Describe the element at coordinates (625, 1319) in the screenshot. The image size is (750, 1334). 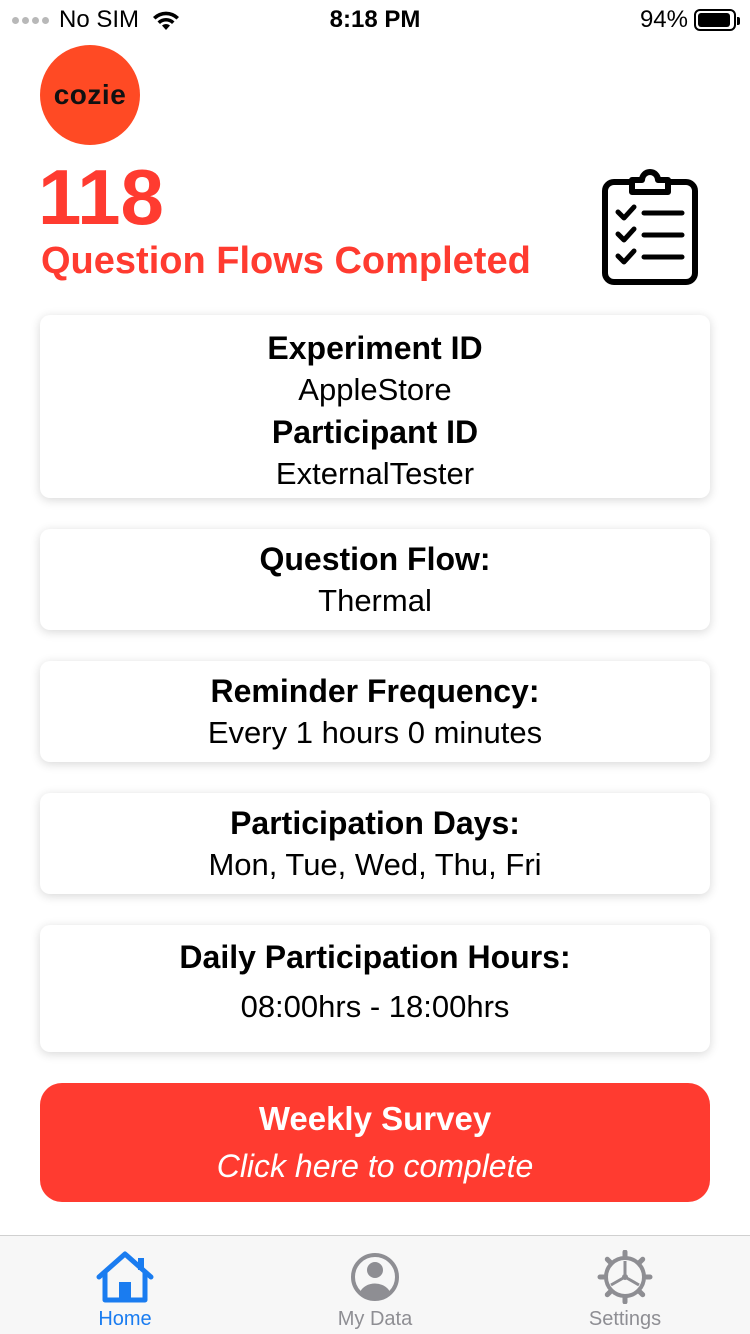
I see `tab-settings-label: Settings` at that location.